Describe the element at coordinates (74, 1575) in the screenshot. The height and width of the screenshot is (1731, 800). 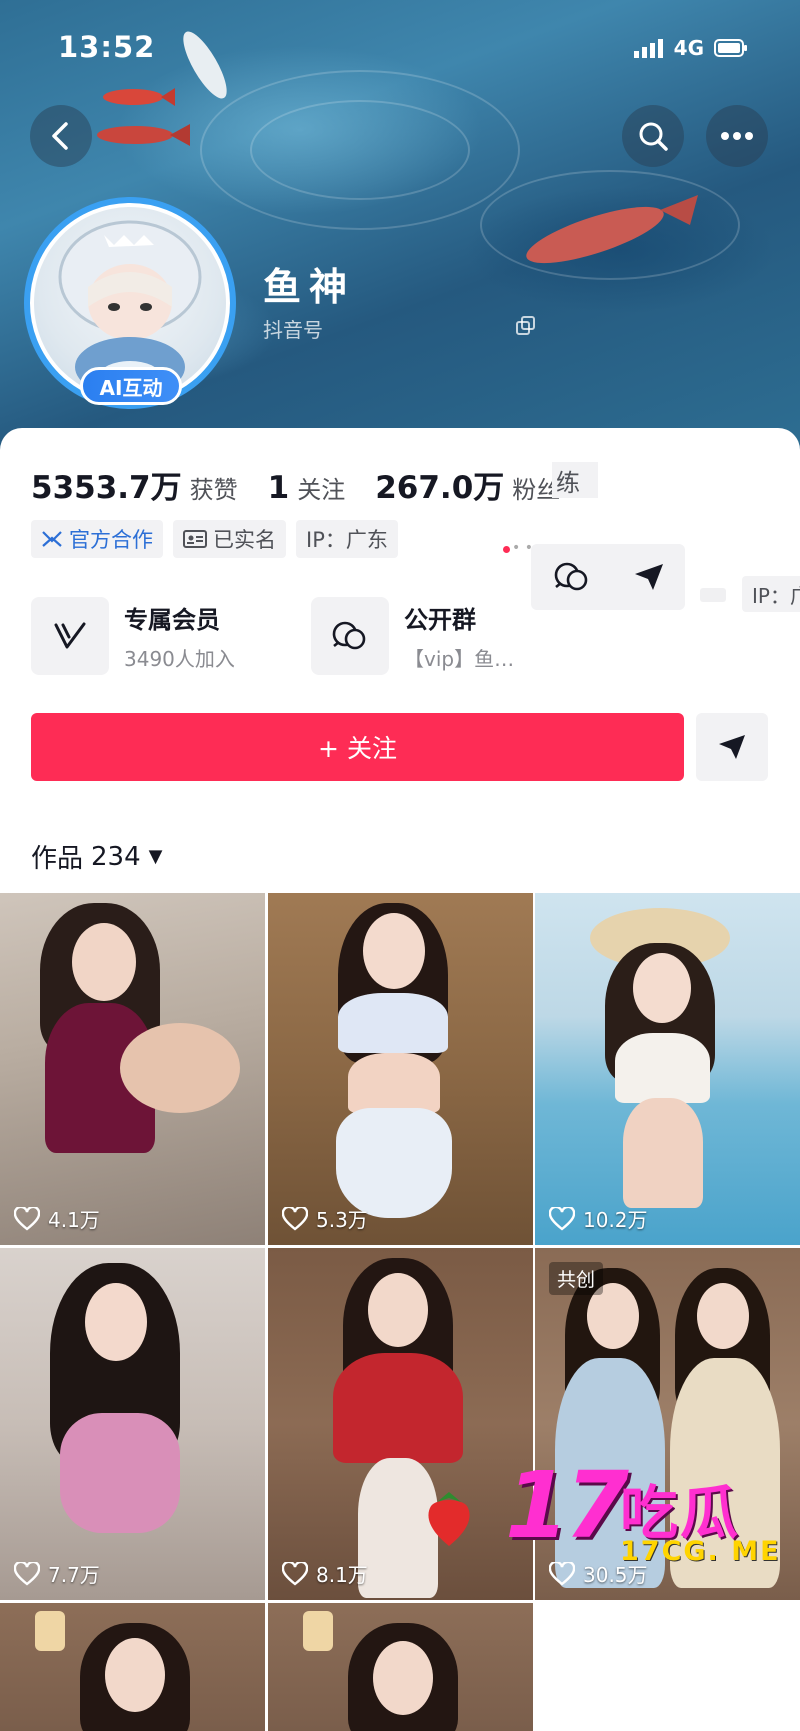
I see `like-count: 7.7万` at that location.